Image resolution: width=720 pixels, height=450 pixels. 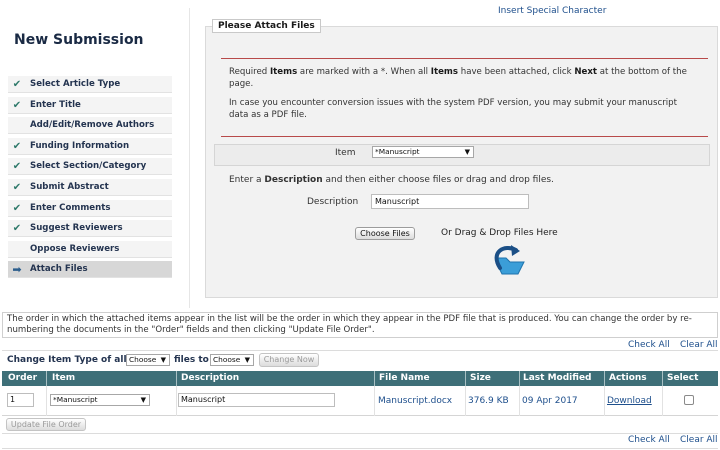 What do you see at coordinates (20, 400) in the screenshot?
I see `order-input: 1` at bounding box center [20, 400].